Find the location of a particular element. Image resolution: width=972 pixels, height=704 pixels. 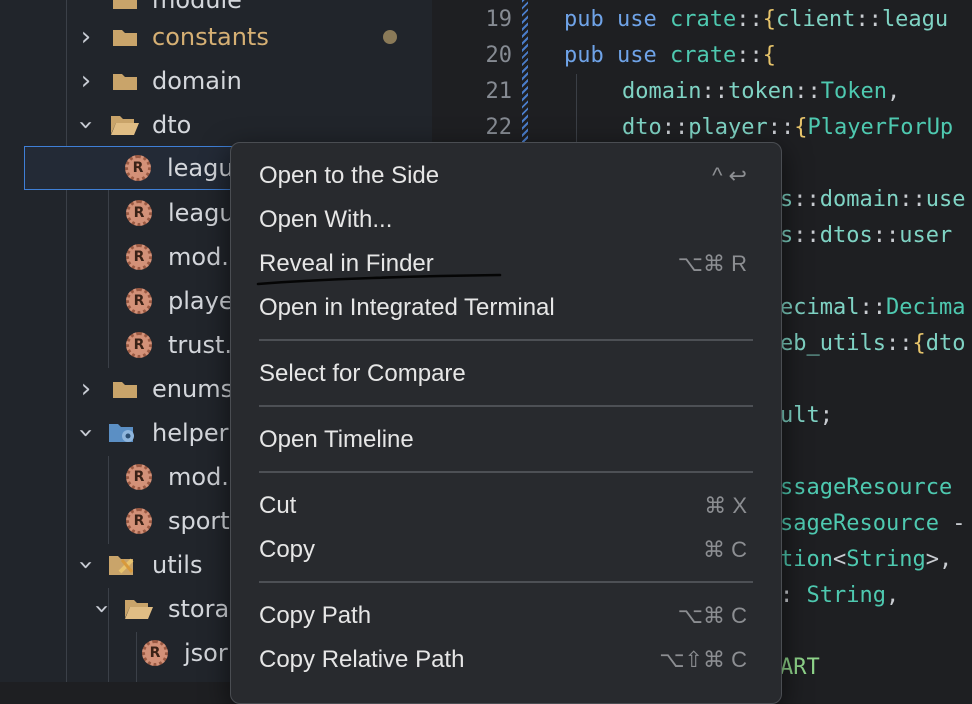

code-line: pub use crate::{client::leagu is located at coordinates (756, 20).